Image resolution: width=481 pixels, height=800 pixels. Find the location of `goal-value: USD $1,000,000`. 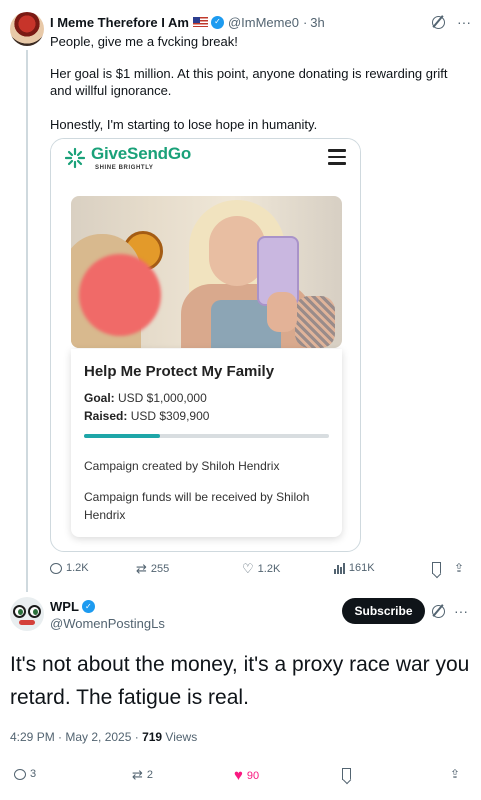

goal-value: USD $1,000,000 is located at coordinates (162, 398).